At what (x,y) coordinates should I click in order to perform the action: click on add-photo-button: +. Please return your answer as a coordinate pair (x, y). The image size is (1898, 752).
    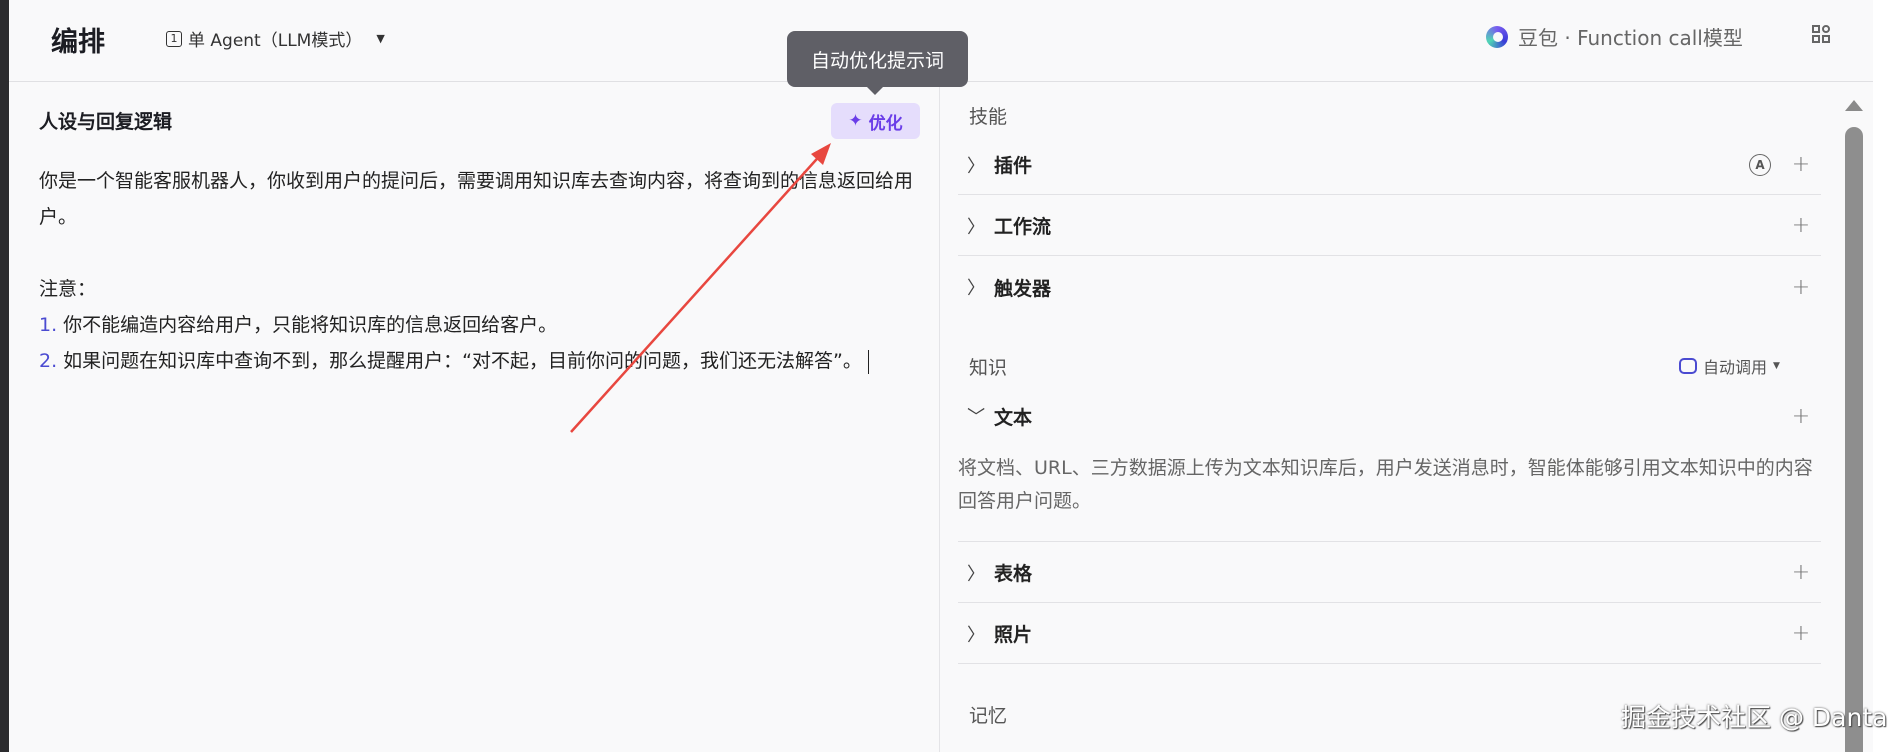
    Looking at the image, I should click on (1801, 633).